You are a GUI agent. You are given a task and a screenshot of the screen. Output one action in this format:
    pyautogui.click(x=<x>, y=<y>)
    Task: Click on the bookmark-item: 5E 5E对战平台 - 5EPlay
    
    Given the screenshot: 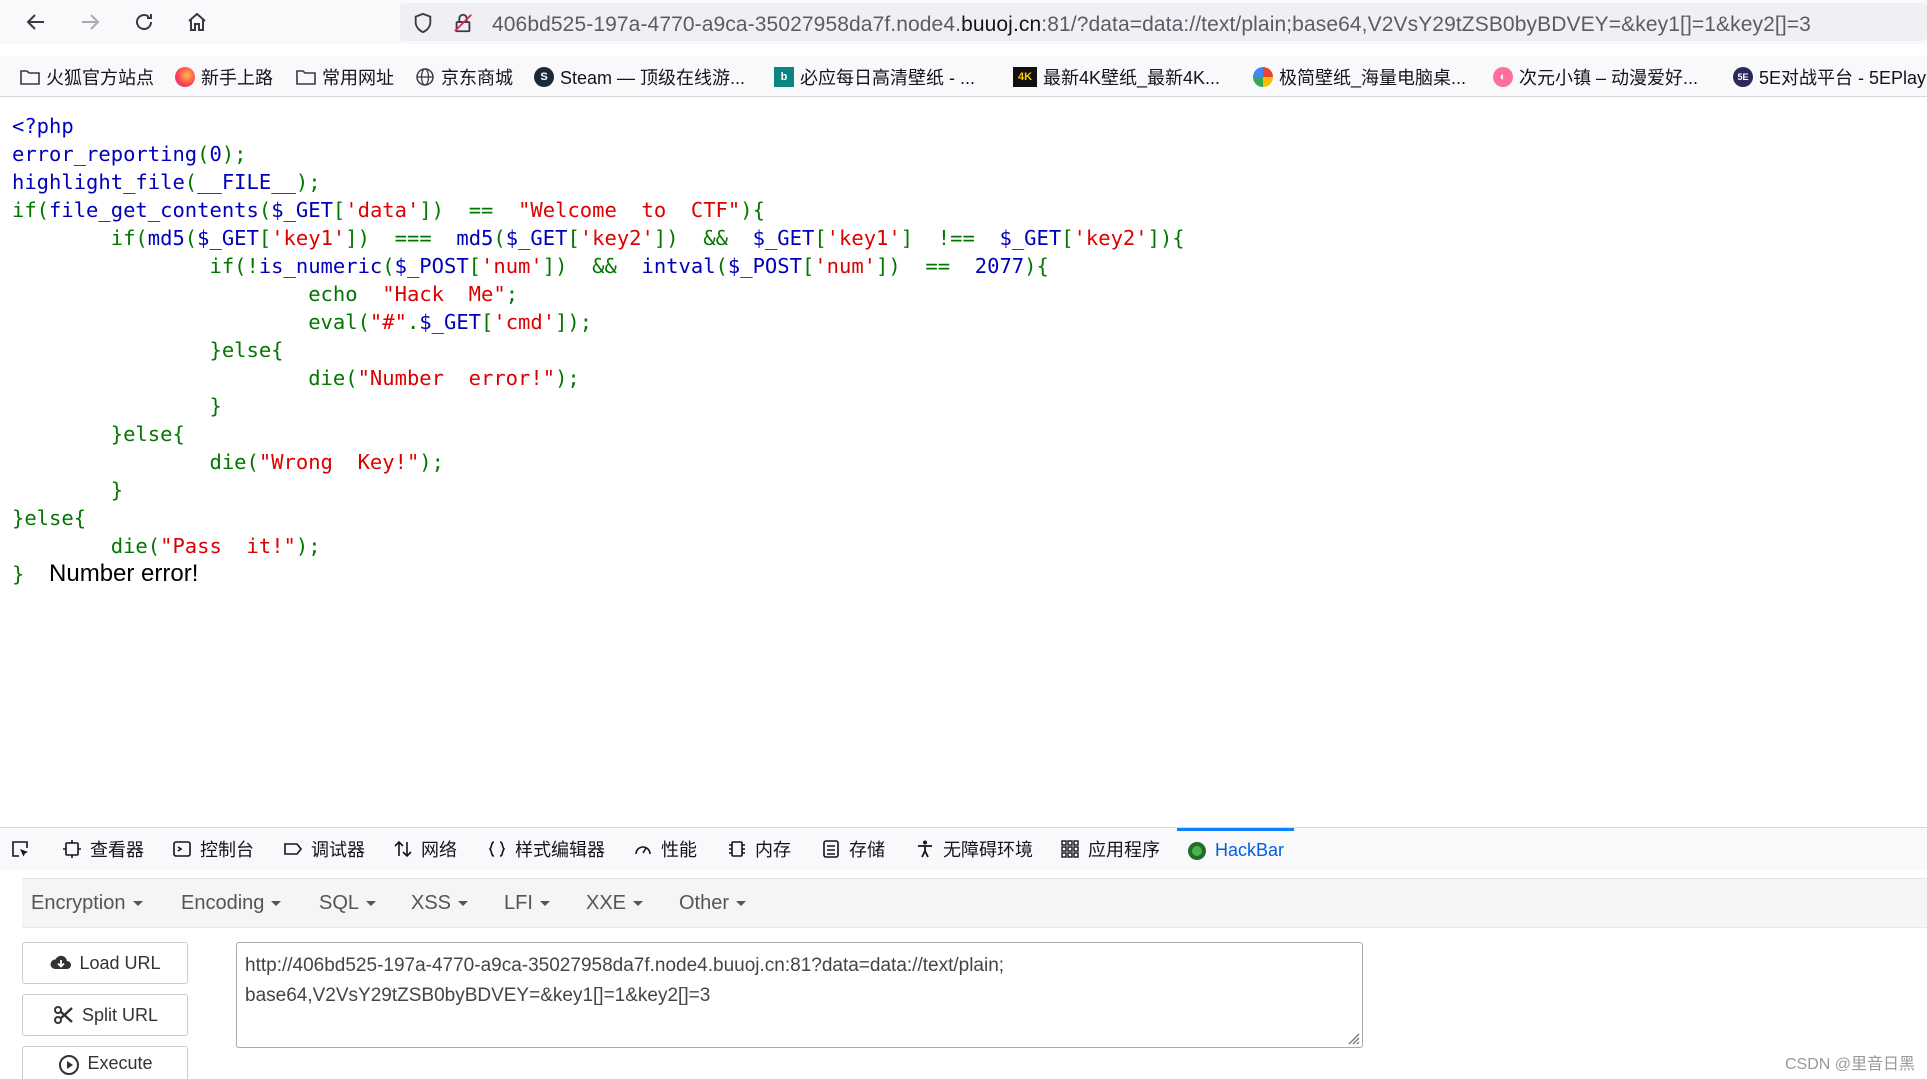 What is the action you would take?
    pyautogui.click(x=1829, y=77)
    